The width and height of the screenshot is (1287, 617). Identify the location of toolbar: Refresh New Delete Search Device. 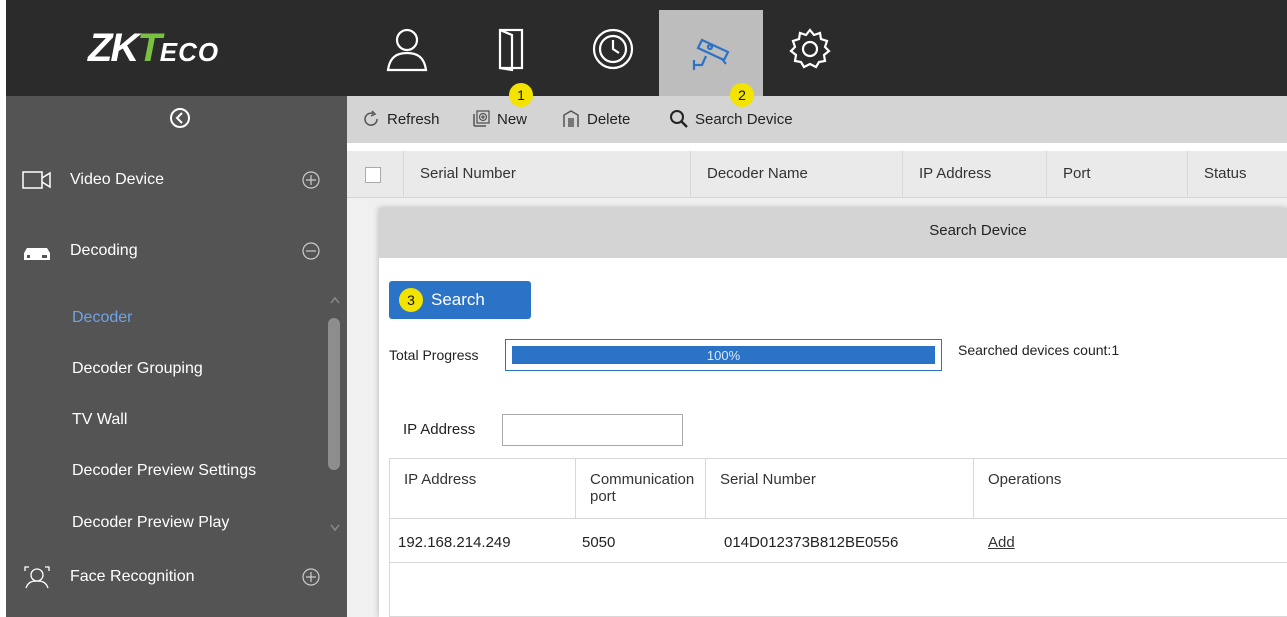
(817, 119).